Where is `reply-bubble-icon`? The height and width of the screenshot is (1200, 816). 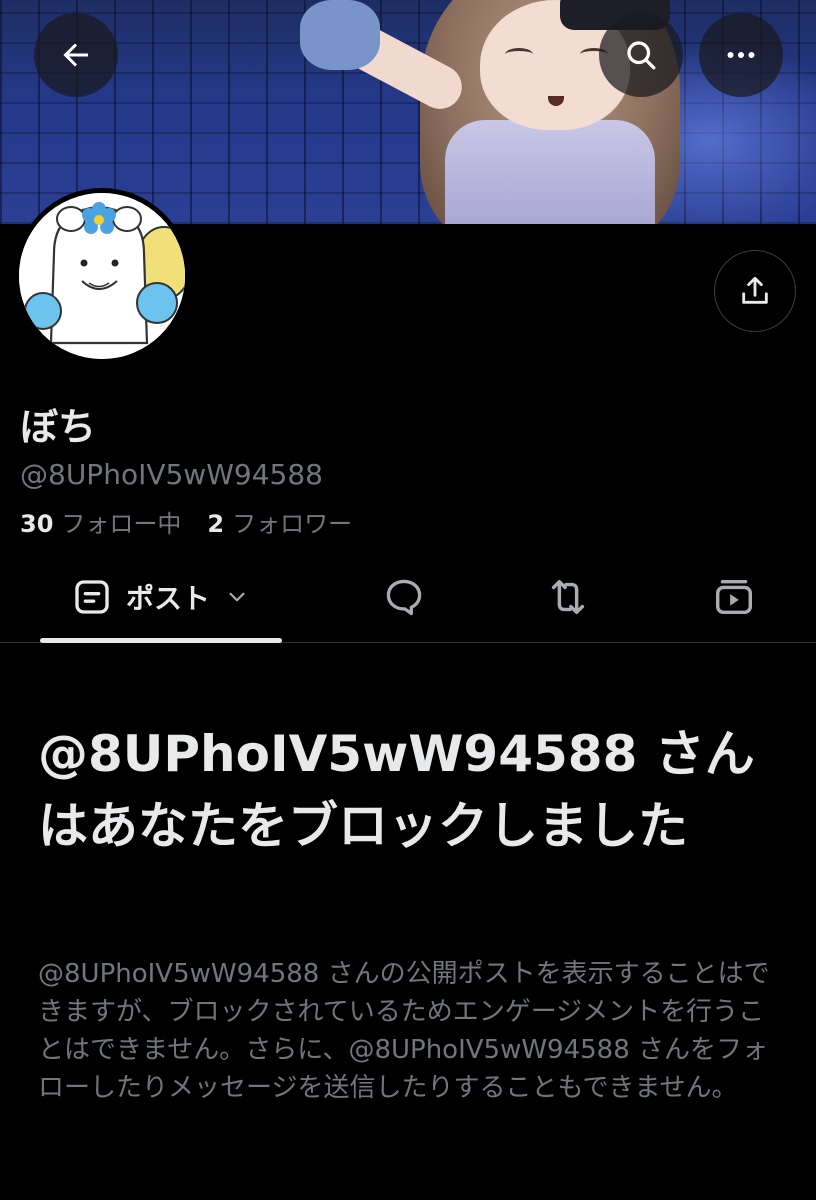
reply-bubble-icon is located at coordinates (404, 597).